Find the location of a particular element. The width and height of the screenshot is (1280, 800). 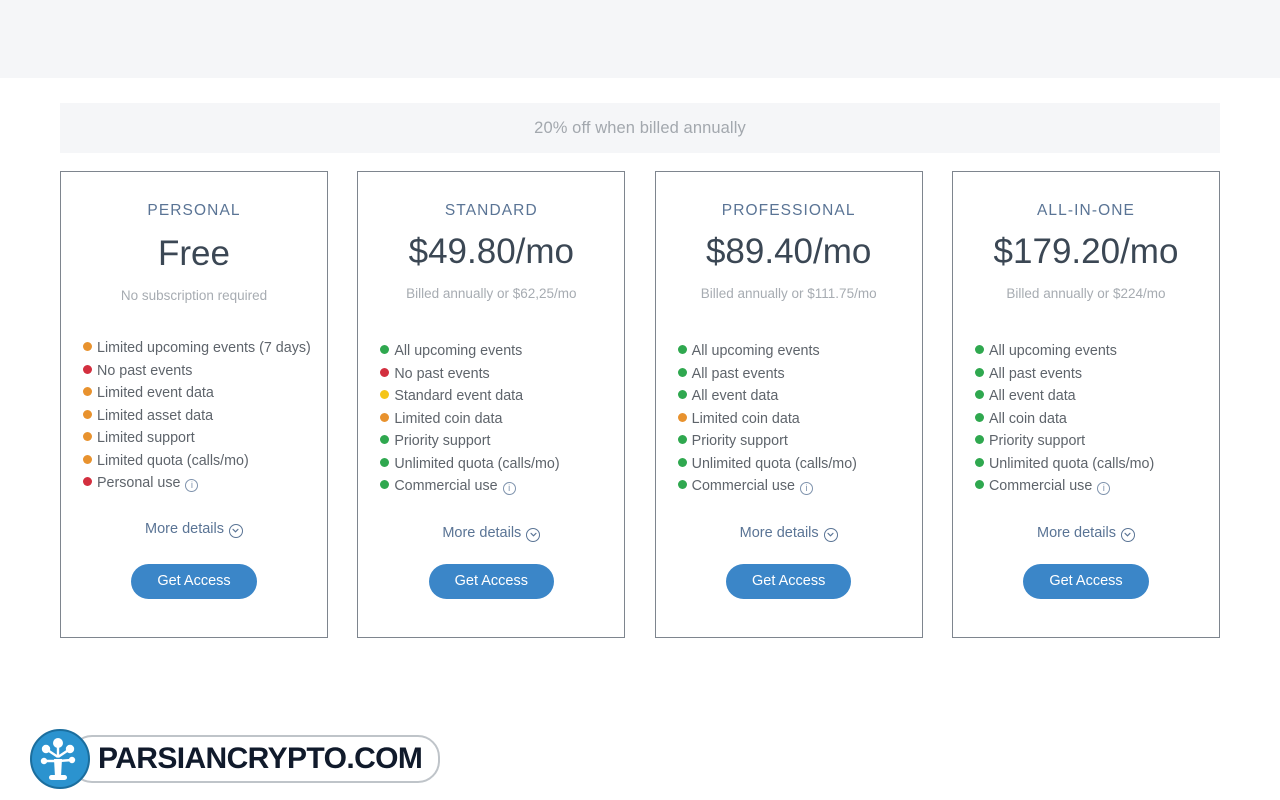

feature-item: Limited quota (calls/mo) is located at coordinates (198, 461).